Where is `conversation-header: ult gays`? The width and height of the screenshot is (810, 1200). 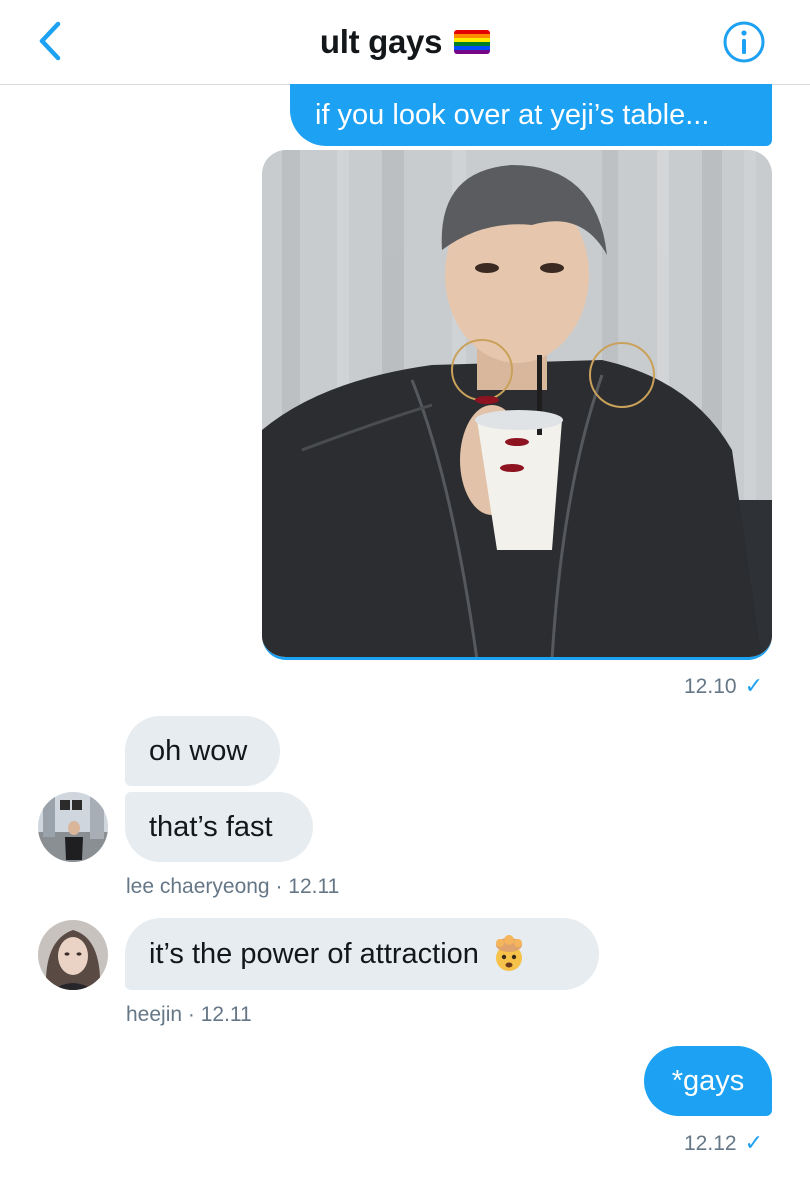 conversation-header: ult gays is located at coordinates (405, 42).